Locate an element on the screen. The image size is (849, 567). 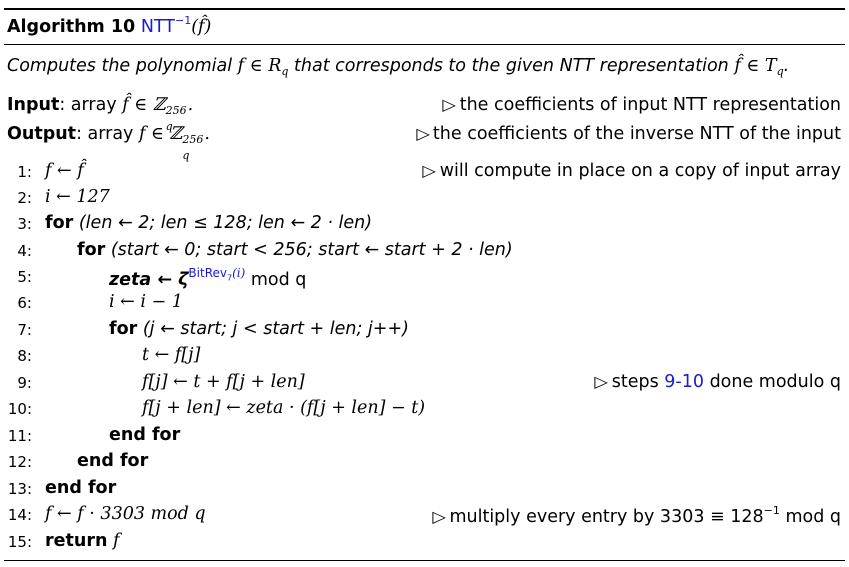
algorithm-name-link: NTT−1 is located at coordinates (166, 25).